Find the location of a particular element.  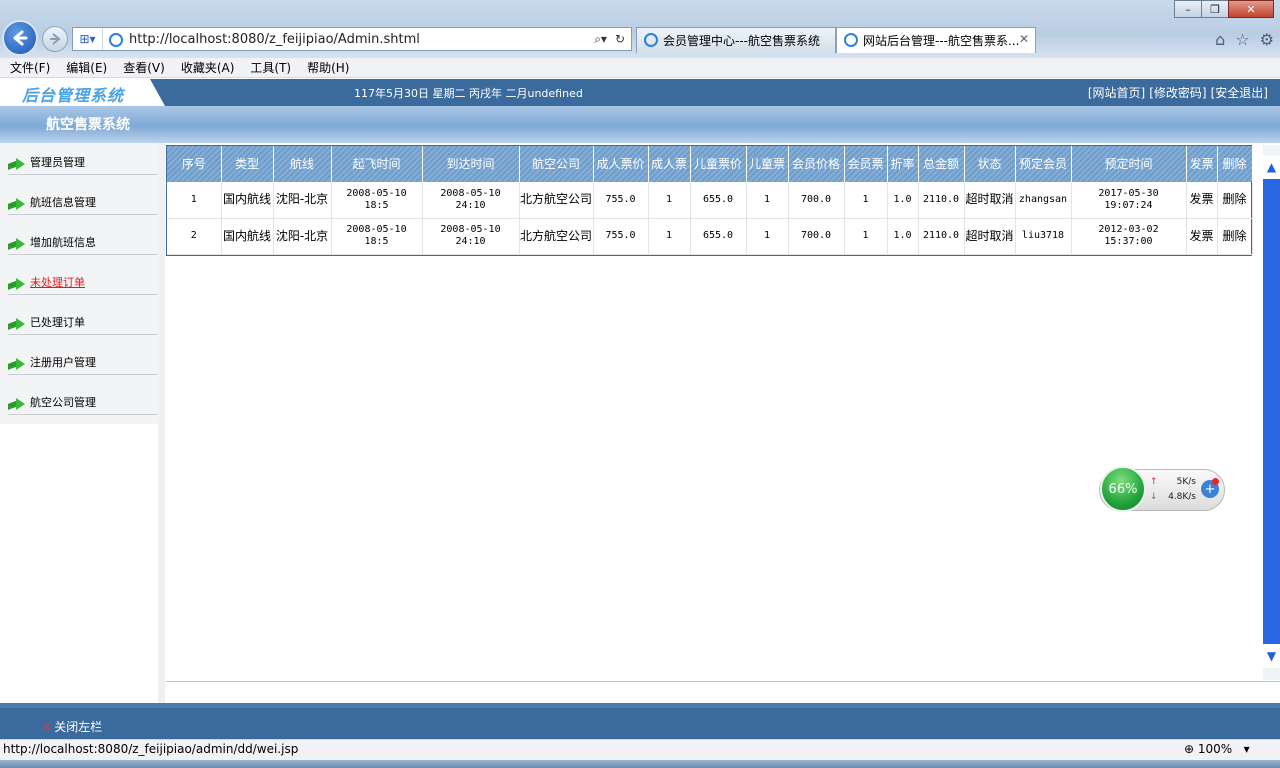

cell-member: liu3718 is located at coordinates (1043, 236).